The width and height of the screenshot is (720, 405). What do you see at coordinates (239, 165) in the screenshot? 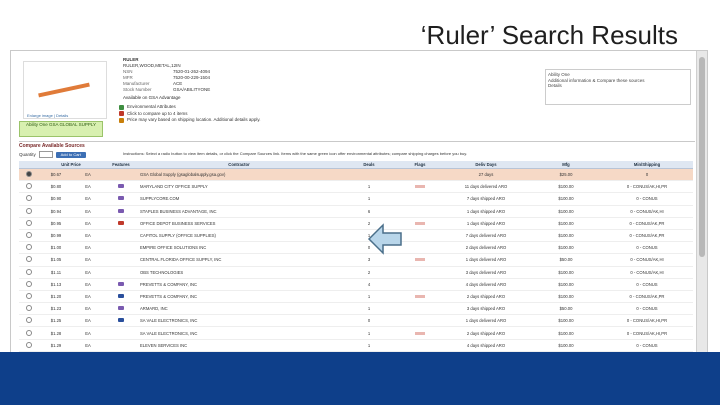
I see `col-contractor: Contractor` at bounding box center [239, 165].